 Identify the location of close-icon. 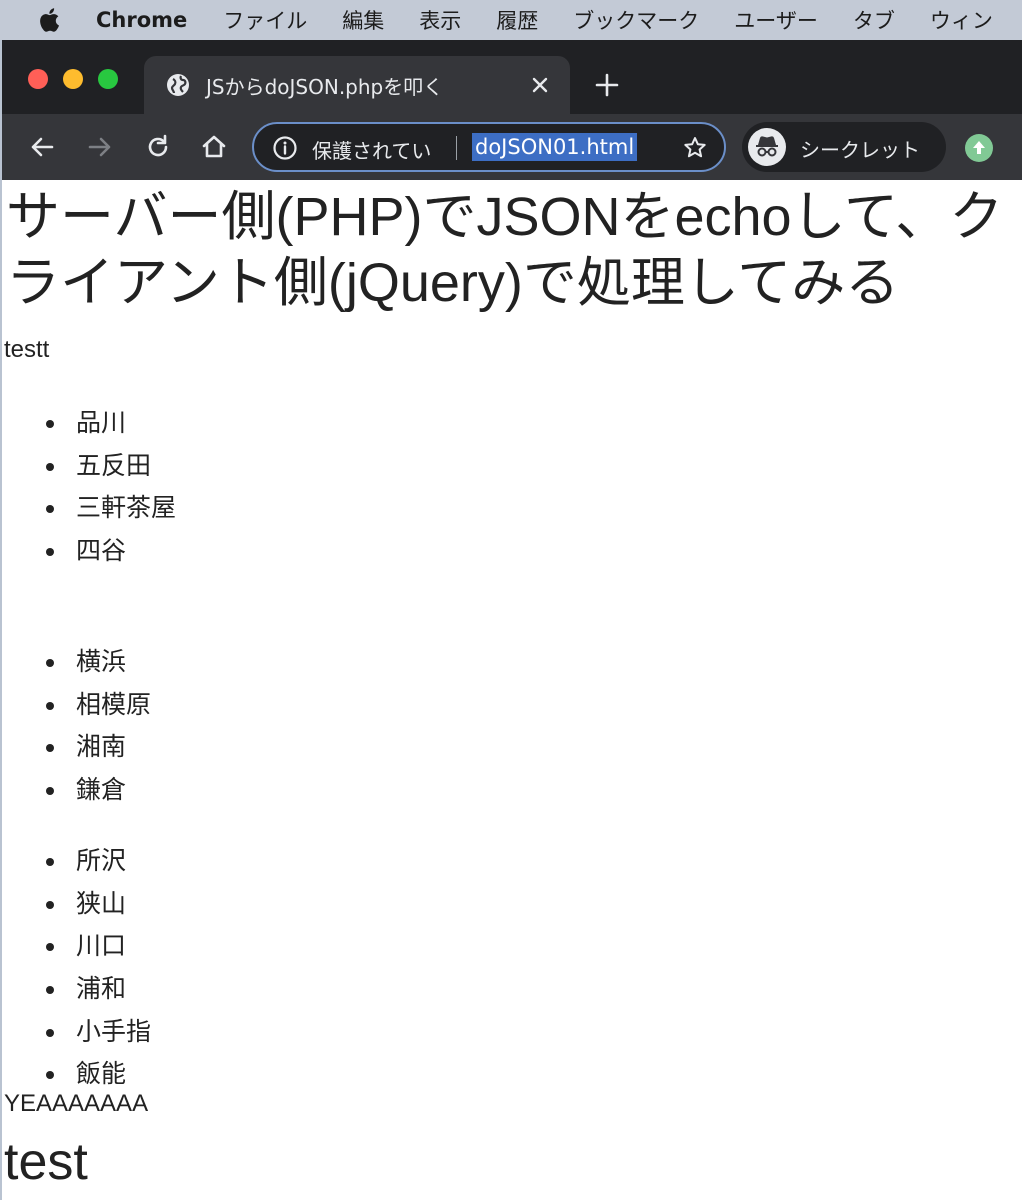
(540, 85).